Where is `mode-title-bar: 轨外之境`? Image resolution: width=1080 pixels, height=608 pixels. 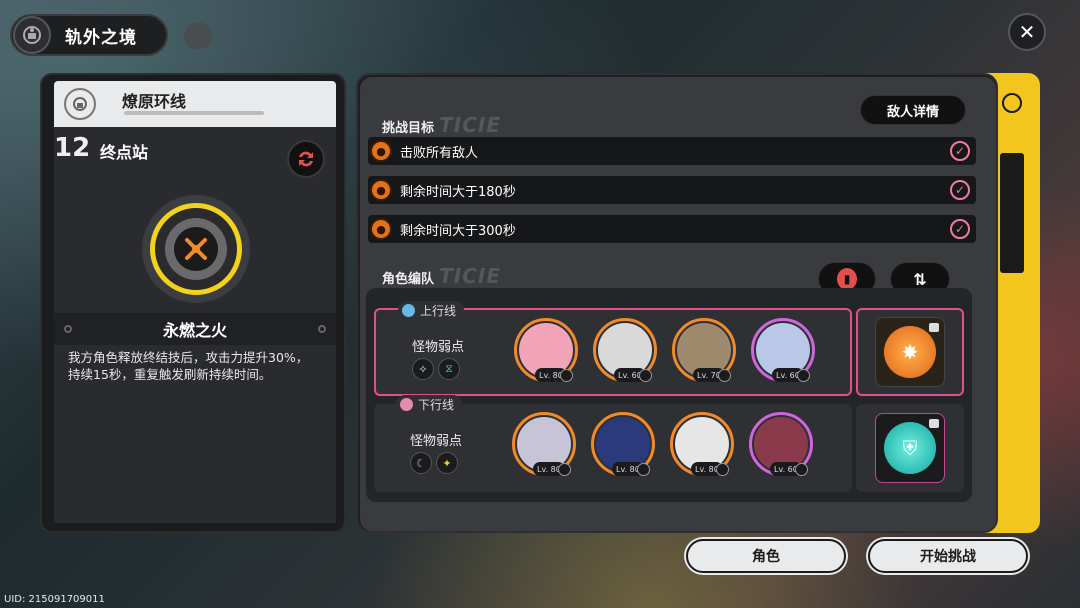
mode-title-bar: 轨外之境 is located at coordinates (89, 35).